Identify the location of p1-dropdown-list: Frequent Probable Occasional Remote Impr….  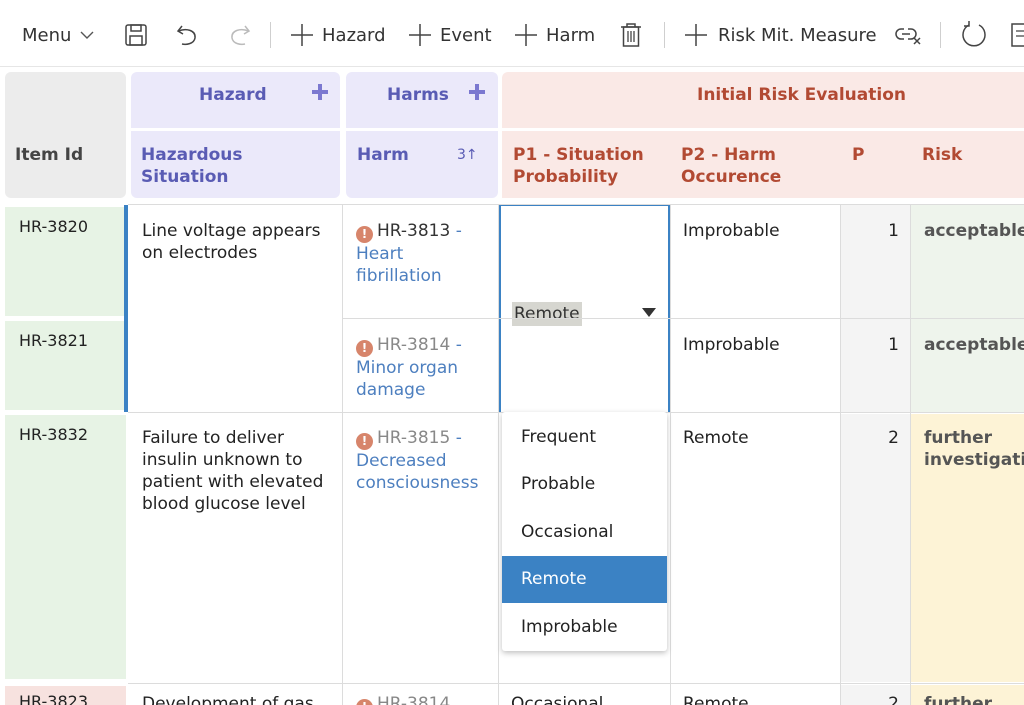
(584, 531).